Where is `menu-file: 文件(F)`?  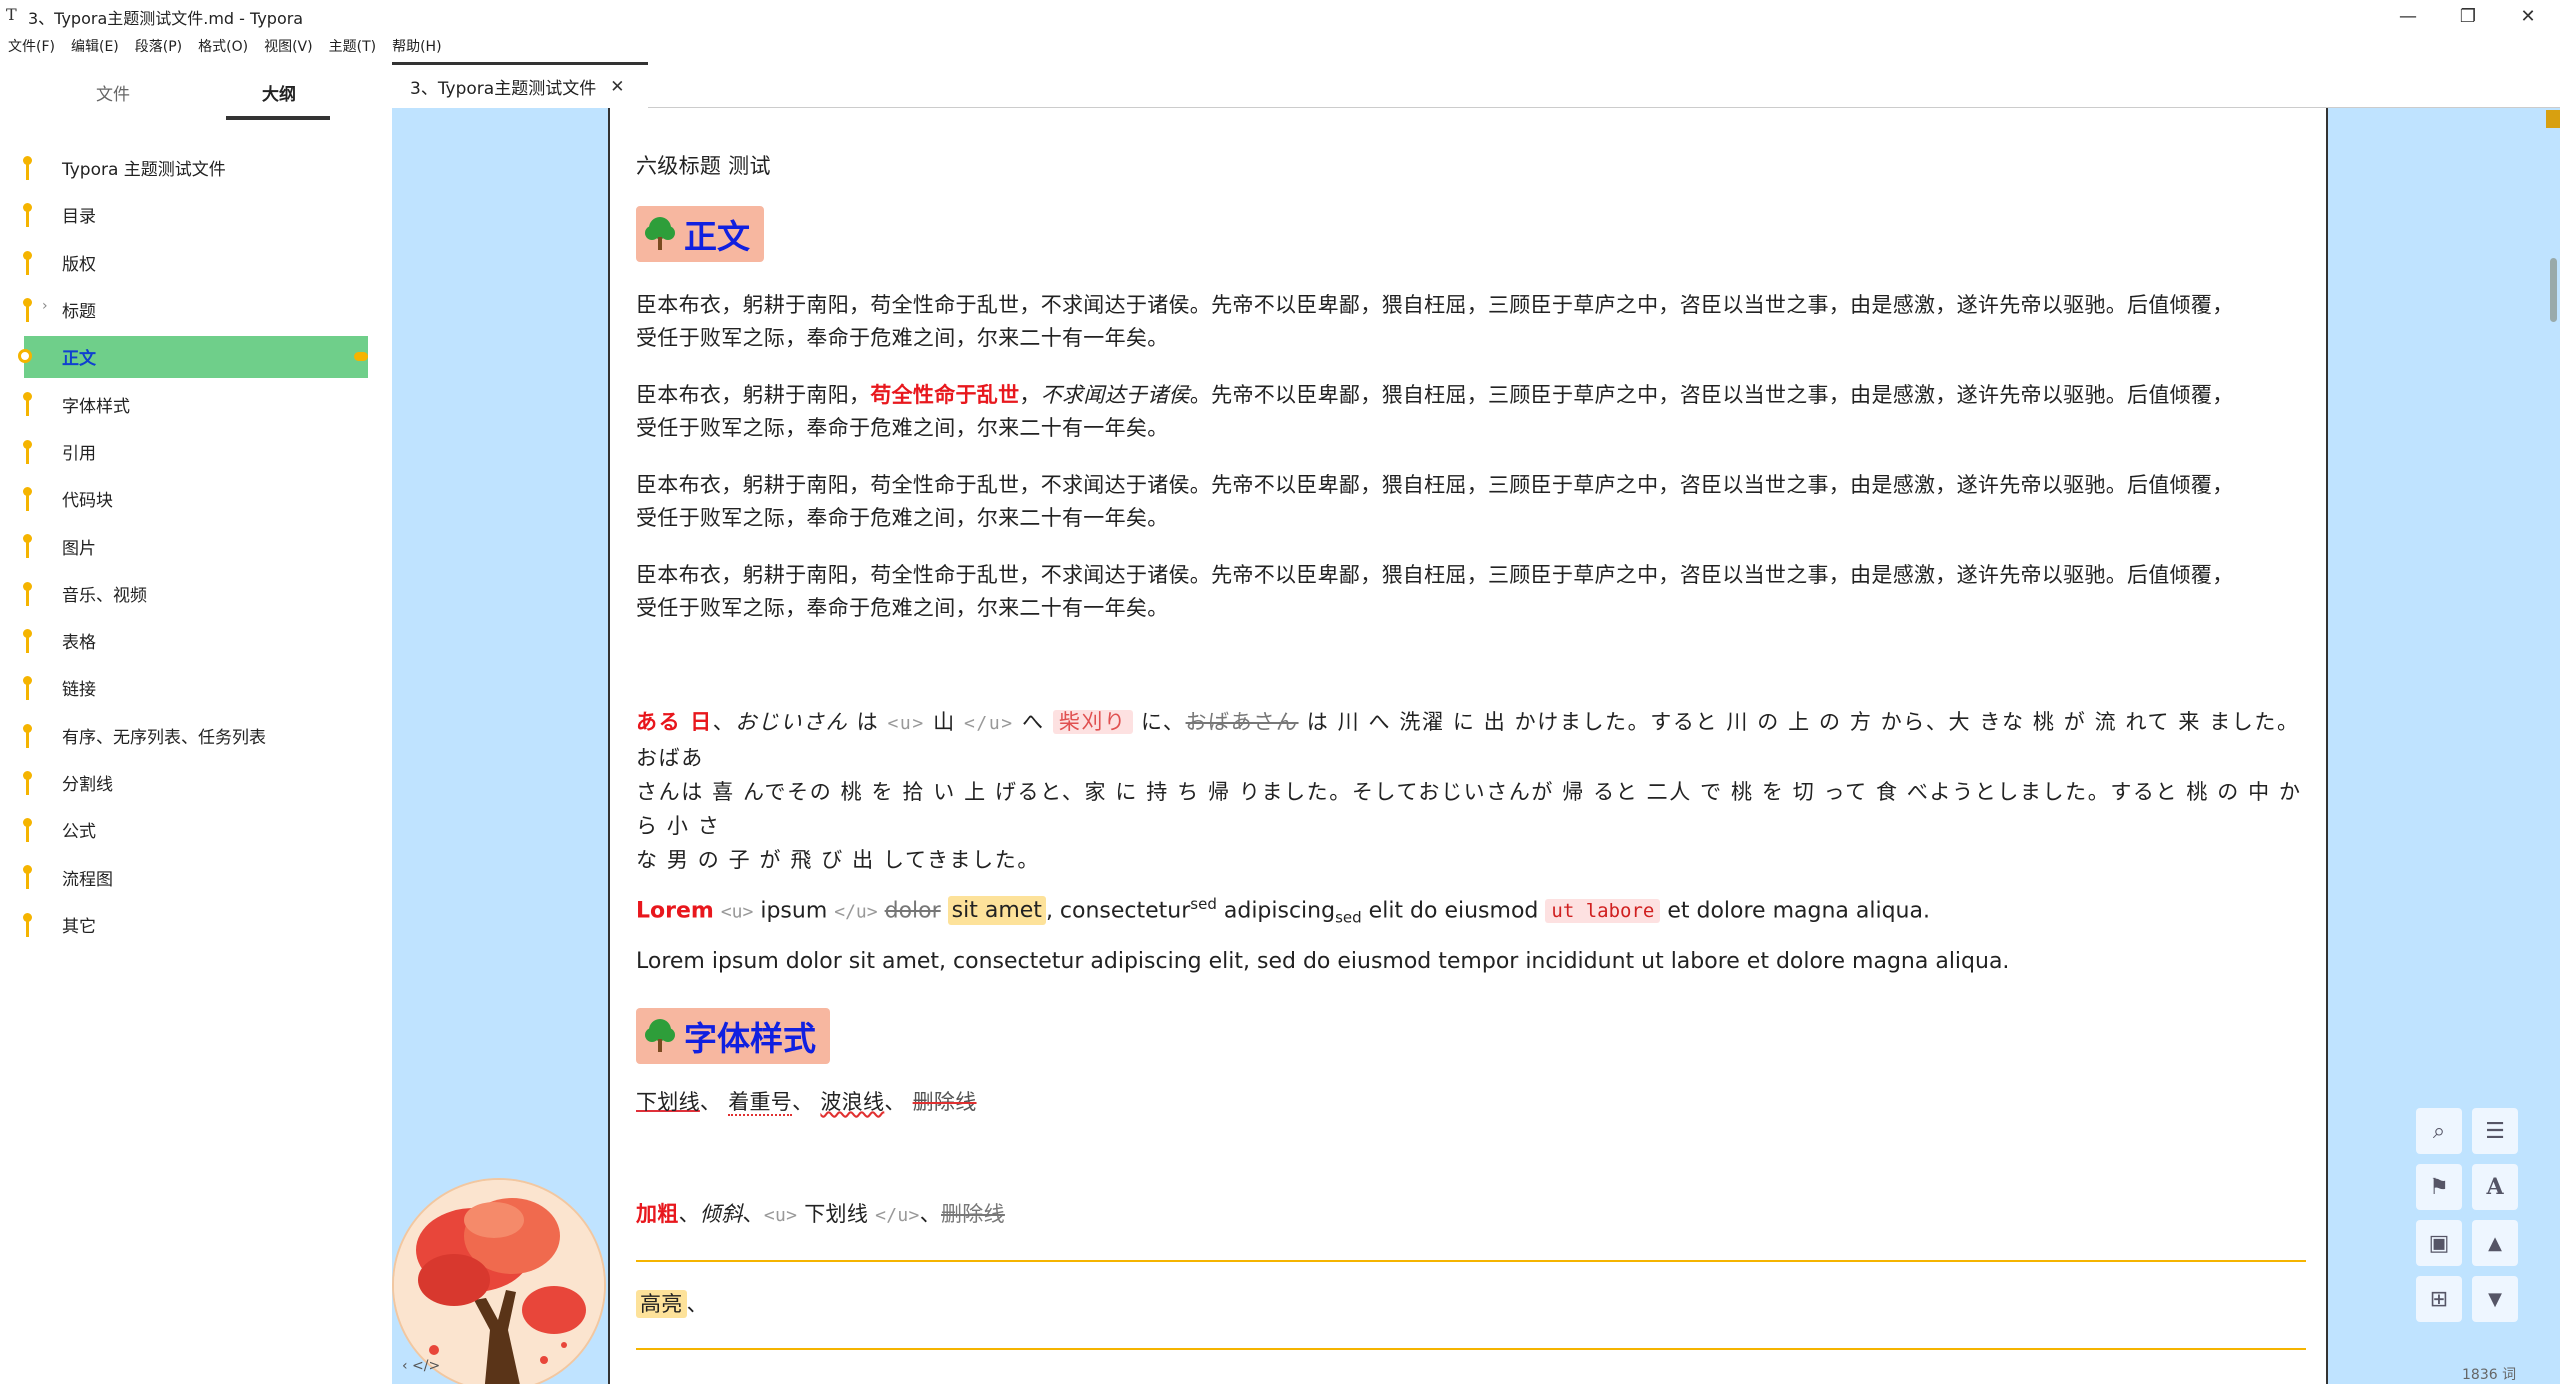 menu-file: 文件(F) is located at coordinates (31, 47).